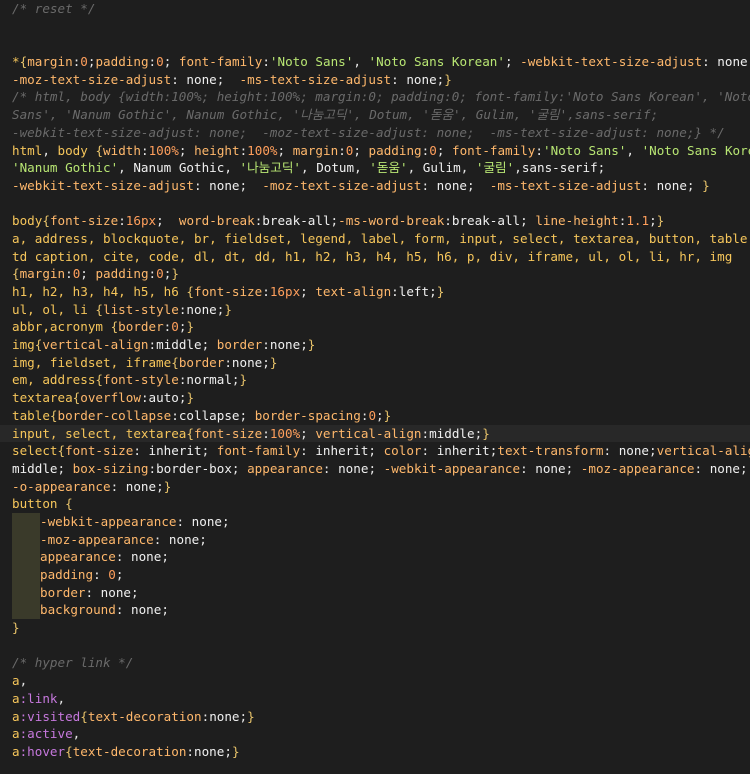  I want to click on code-token: vertical-align, so click(703, 451).